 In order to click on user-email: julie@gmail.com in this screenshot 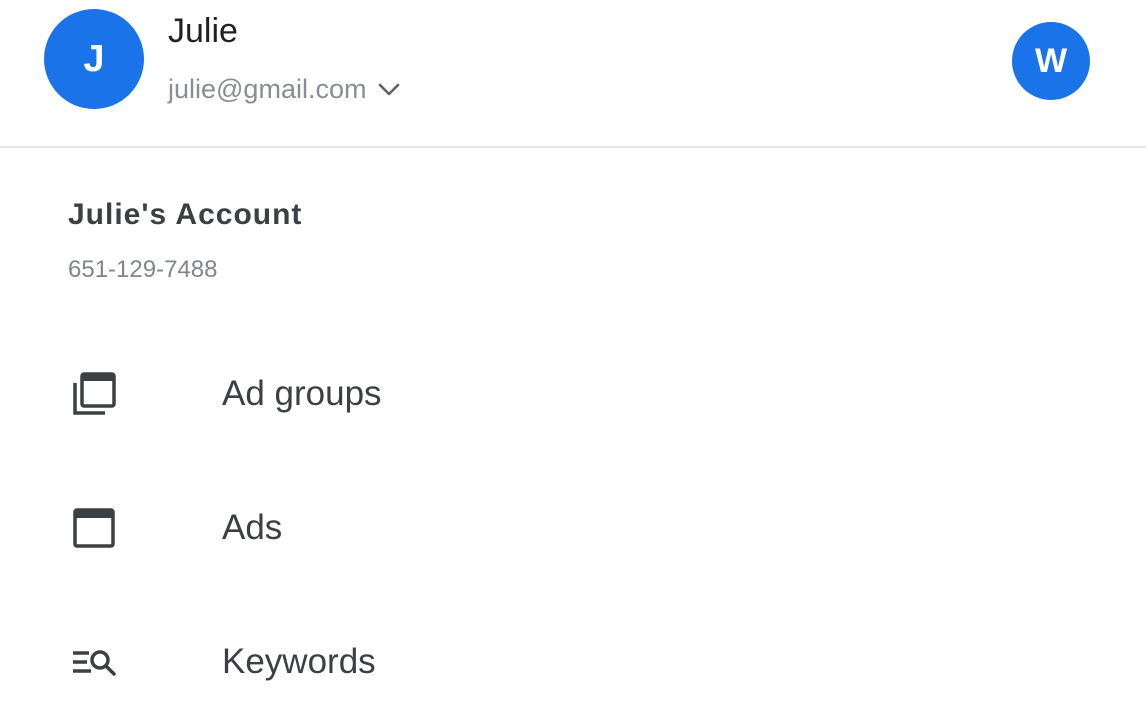, I will do `click(267, 89)`.